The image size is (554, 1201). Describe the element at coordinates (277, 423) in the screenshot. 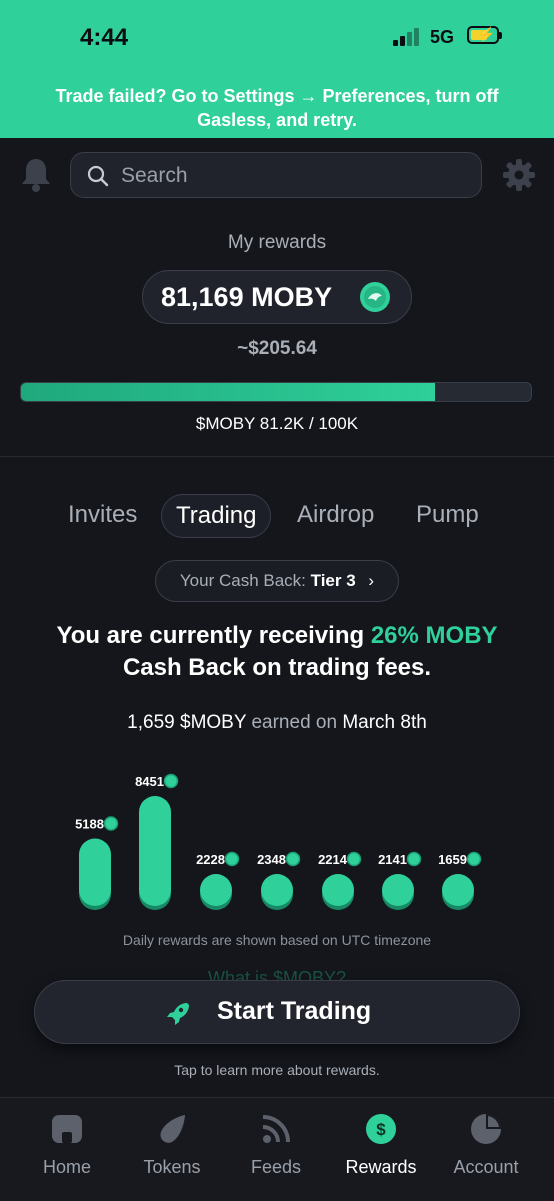

I see `progress-label: $MOBY 81.2K / 100K` at that location.